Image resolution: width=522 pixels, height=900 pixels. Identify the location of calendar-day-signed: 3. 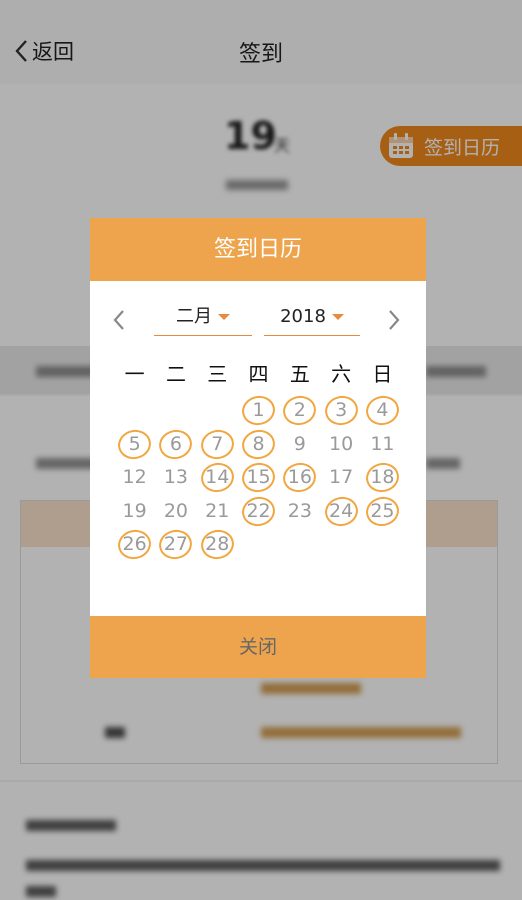
(340, 411).